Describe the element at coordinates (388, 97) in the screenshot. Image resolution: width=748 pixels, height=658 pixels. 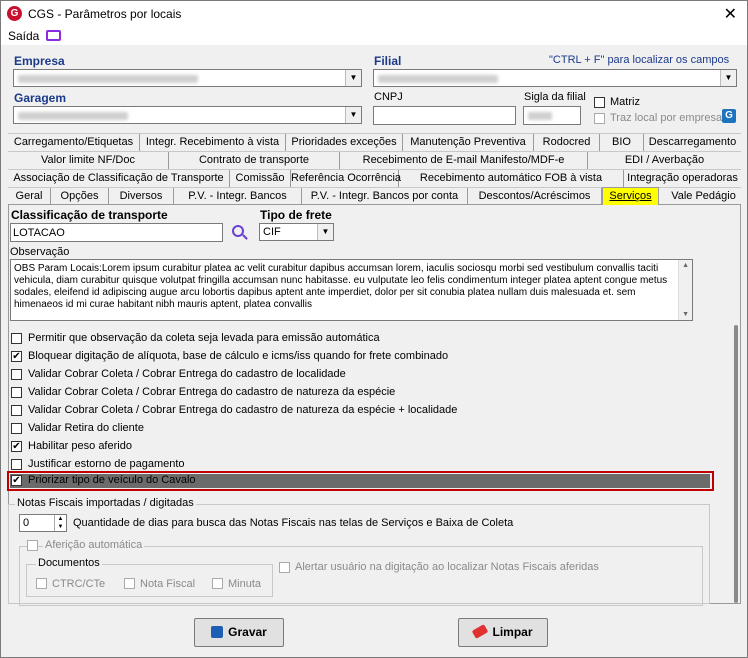
I see `cnpj-label: CNPJ` at that location.